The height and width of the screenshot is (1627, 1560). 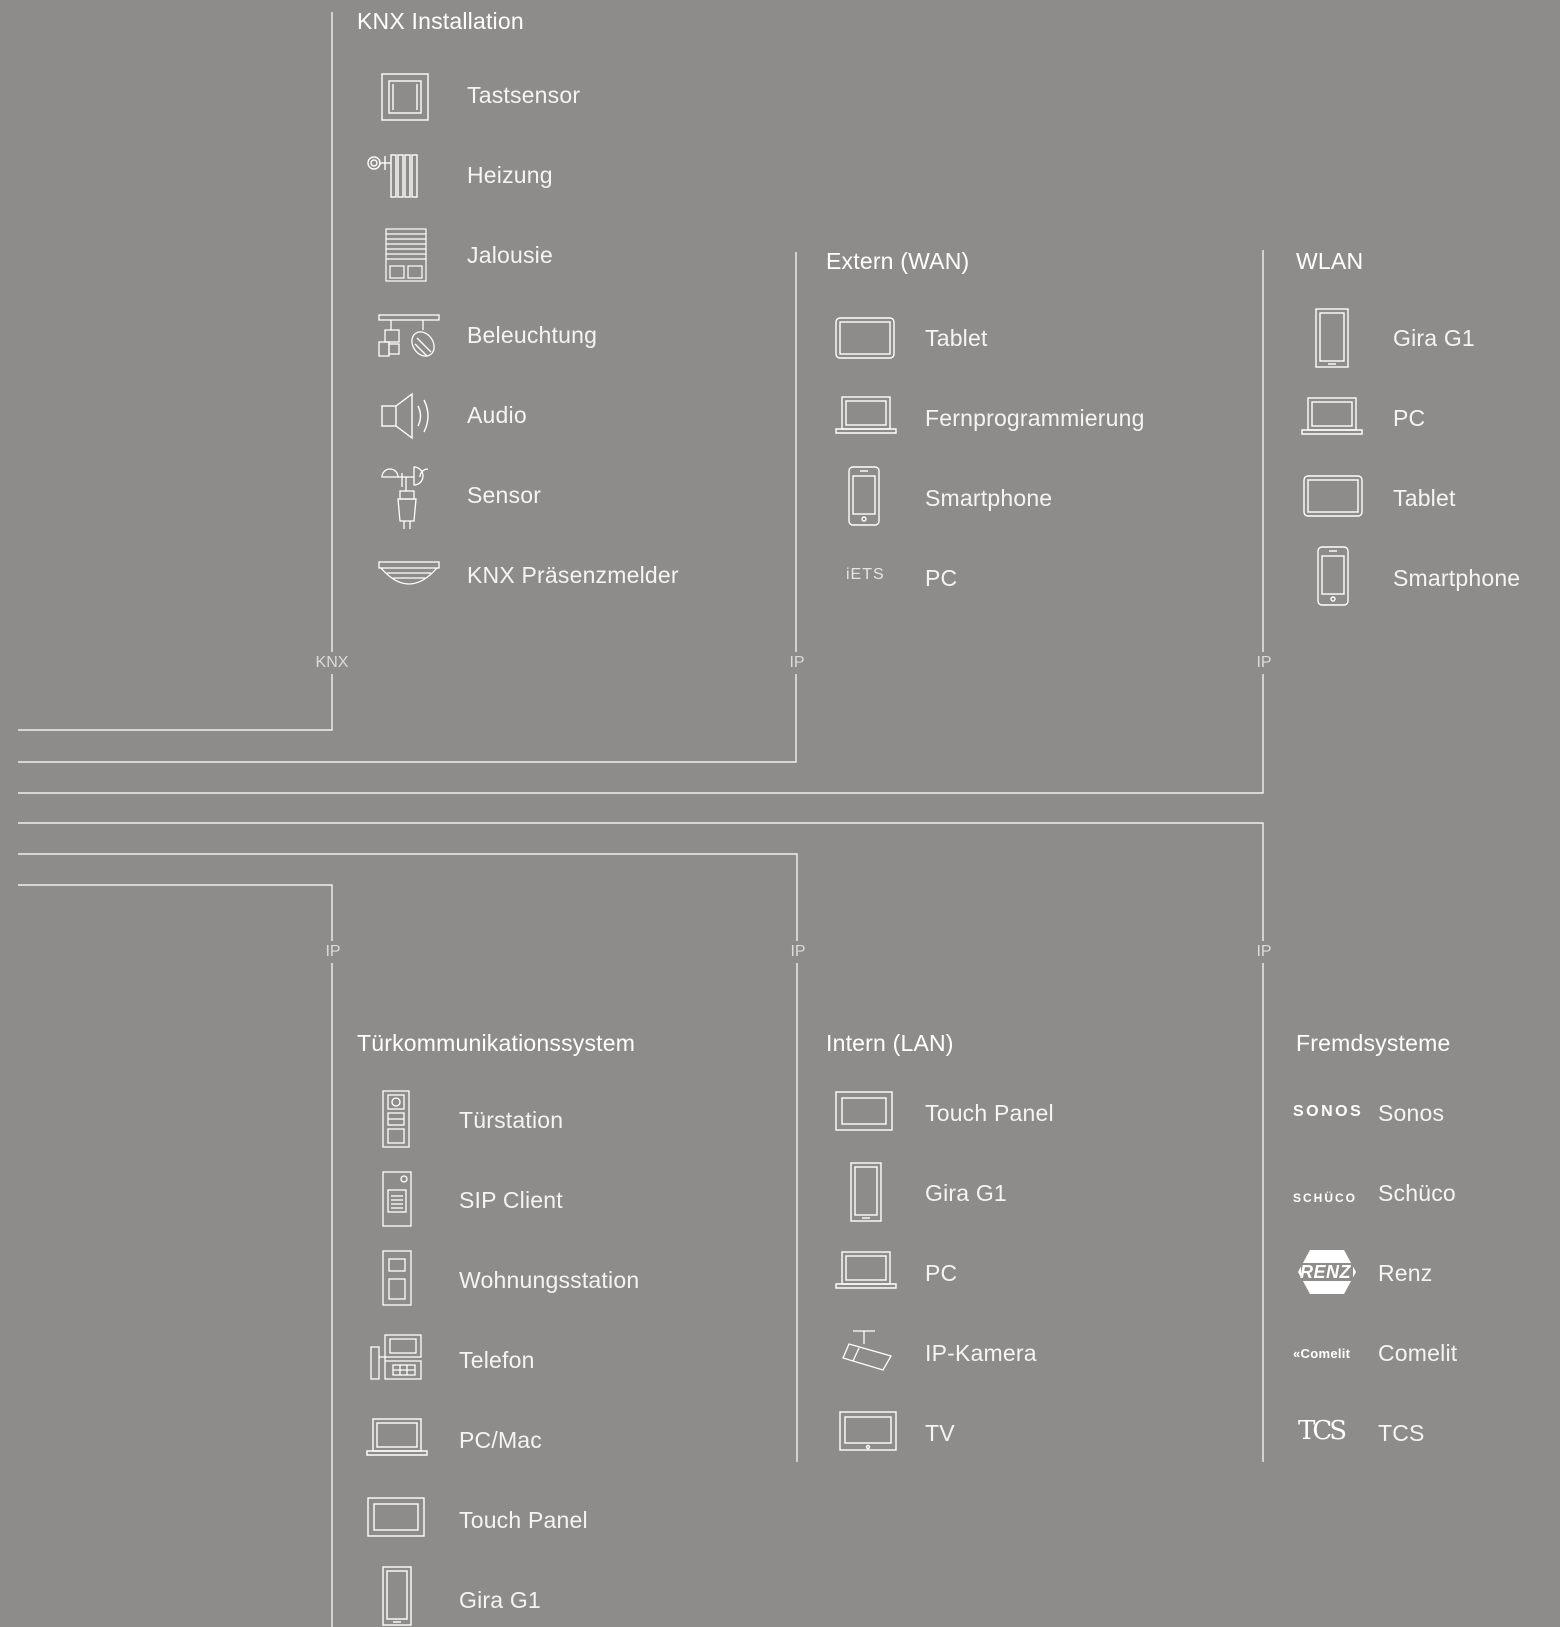 What do you see at coordinates (511, 1120) in the screenshot?
I see `door-item-label: Türstation` at bounding box center [511, 1120].